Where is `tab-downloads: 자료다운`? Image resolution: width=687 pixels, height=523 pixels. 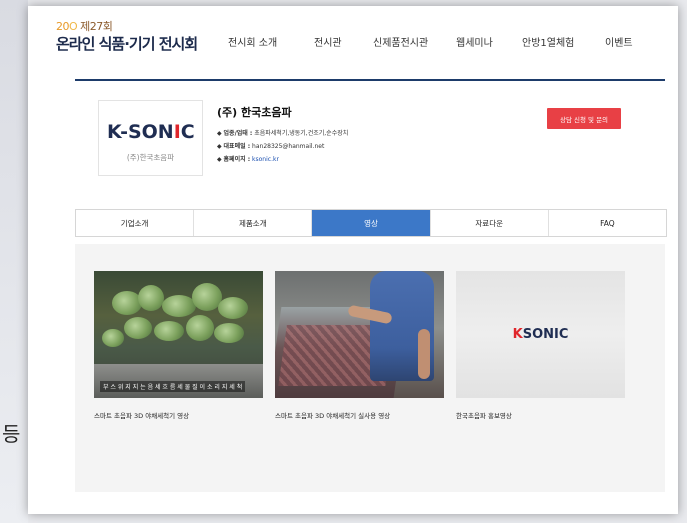
tab-downloads: 자료다운 is located at coordinates (490, 223).